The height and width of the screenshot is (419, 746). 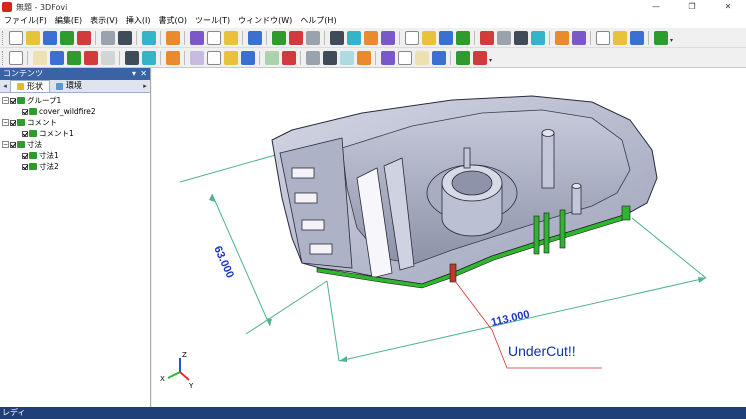 I want to click on close-button: ✕, so click(x=728, y=7).